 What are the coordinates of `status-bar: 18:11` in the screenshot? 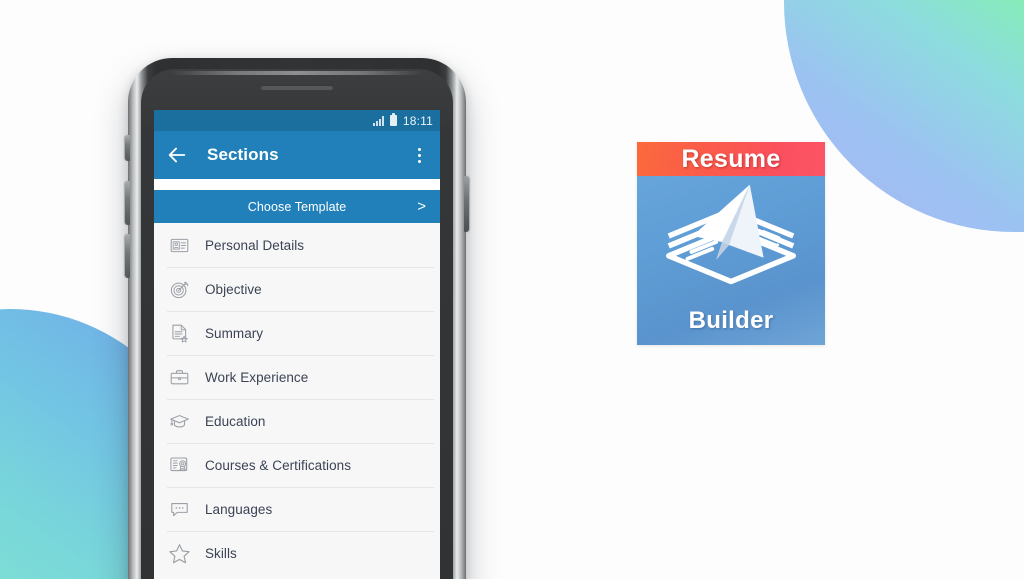 It's located at (297, 120).